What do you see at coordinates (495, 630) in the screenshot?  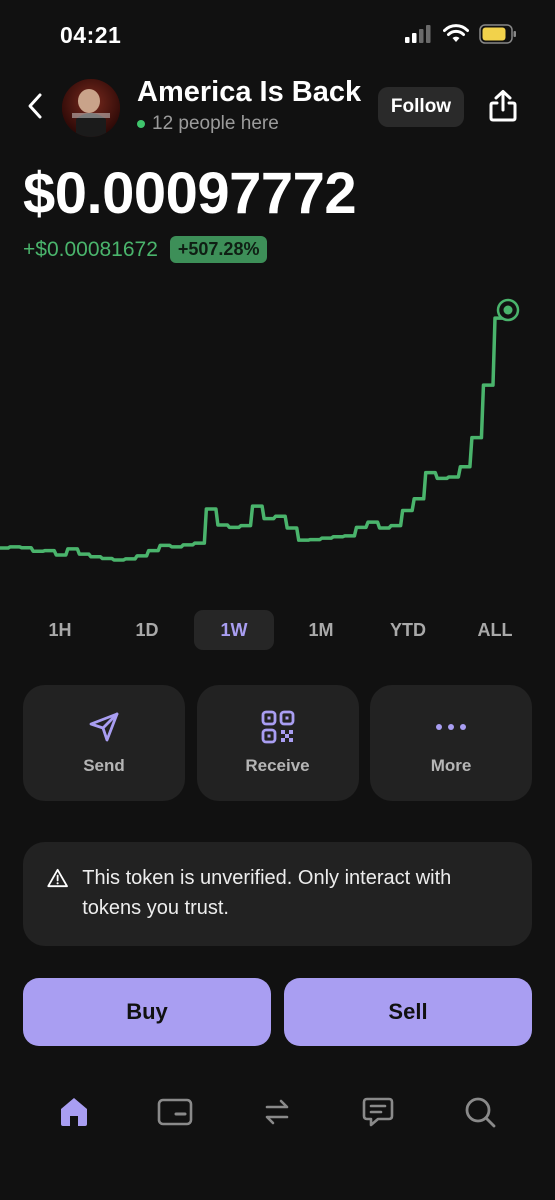 I see `range-tab-all: ALL` at bounding box center [495, 630].